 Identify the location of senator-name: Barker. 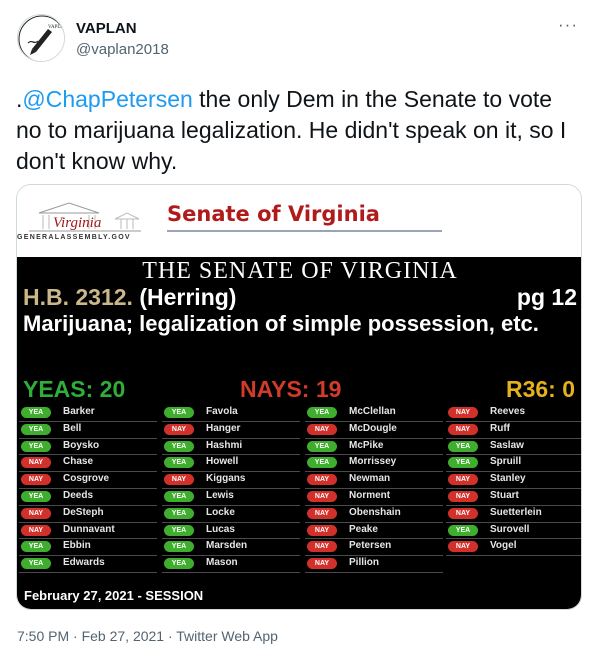
(79, 411).